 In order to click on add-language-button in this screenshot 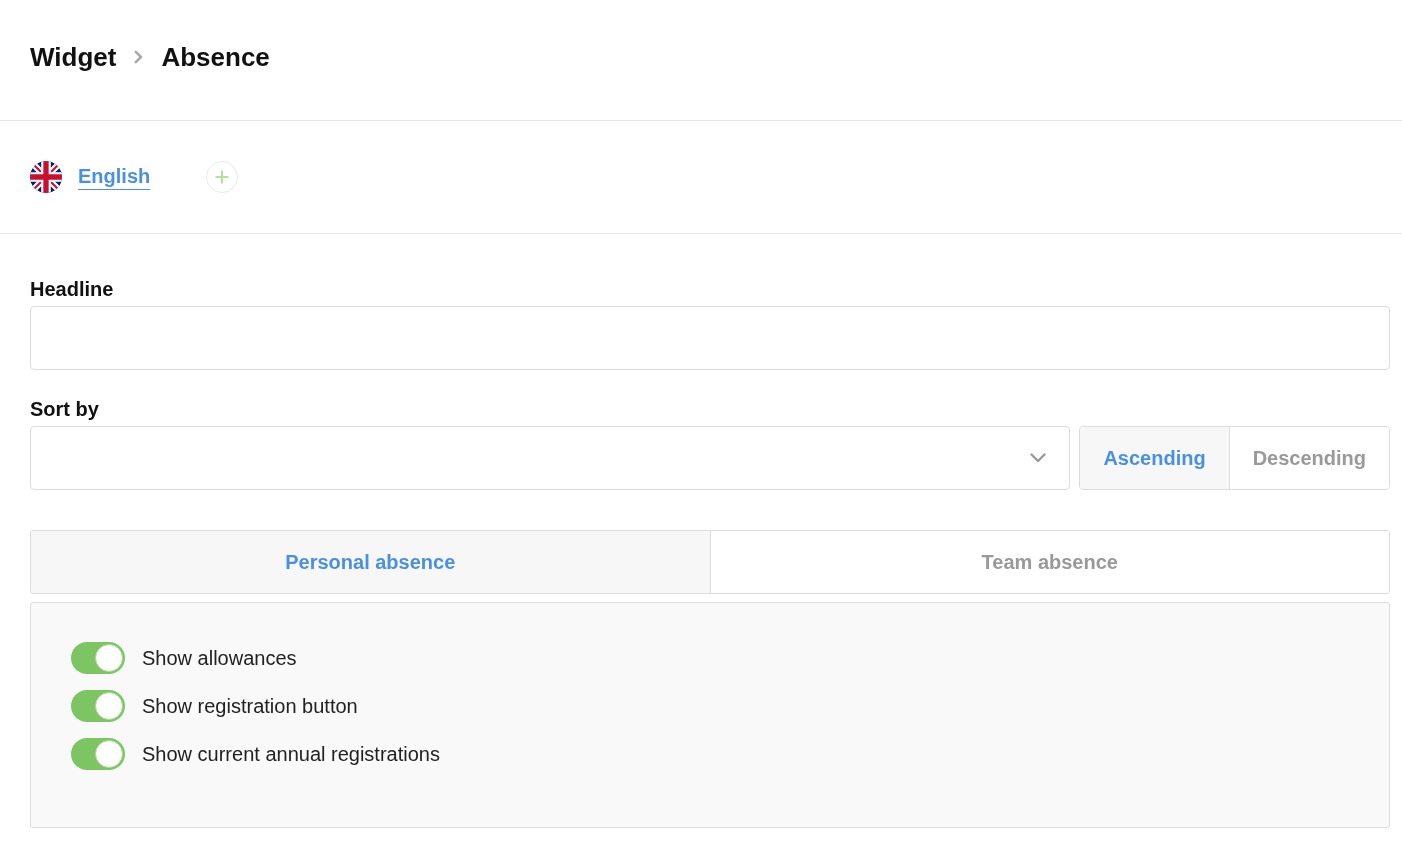, I will do `click(222, 177)`.